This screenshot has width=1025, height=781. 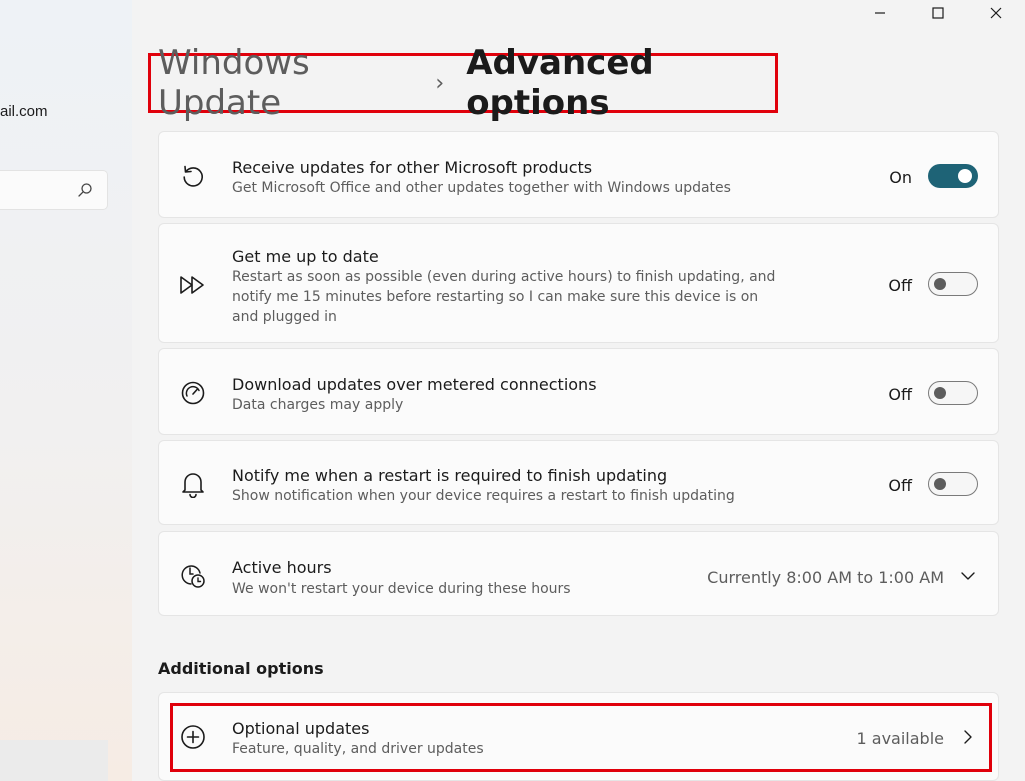 I want to click on metered-toggle, so click(x=953, y=393).